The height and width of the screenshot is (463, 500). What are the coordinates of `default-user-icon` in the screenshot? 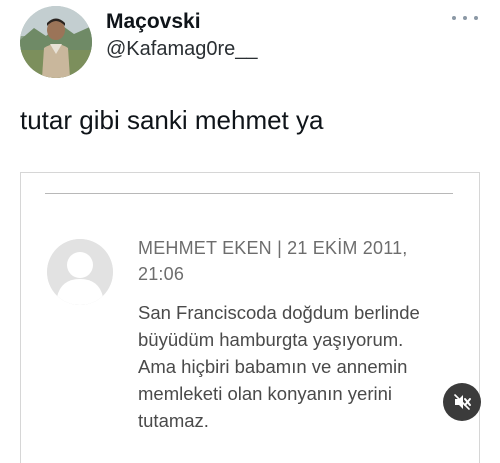 It's located at (80, 272).